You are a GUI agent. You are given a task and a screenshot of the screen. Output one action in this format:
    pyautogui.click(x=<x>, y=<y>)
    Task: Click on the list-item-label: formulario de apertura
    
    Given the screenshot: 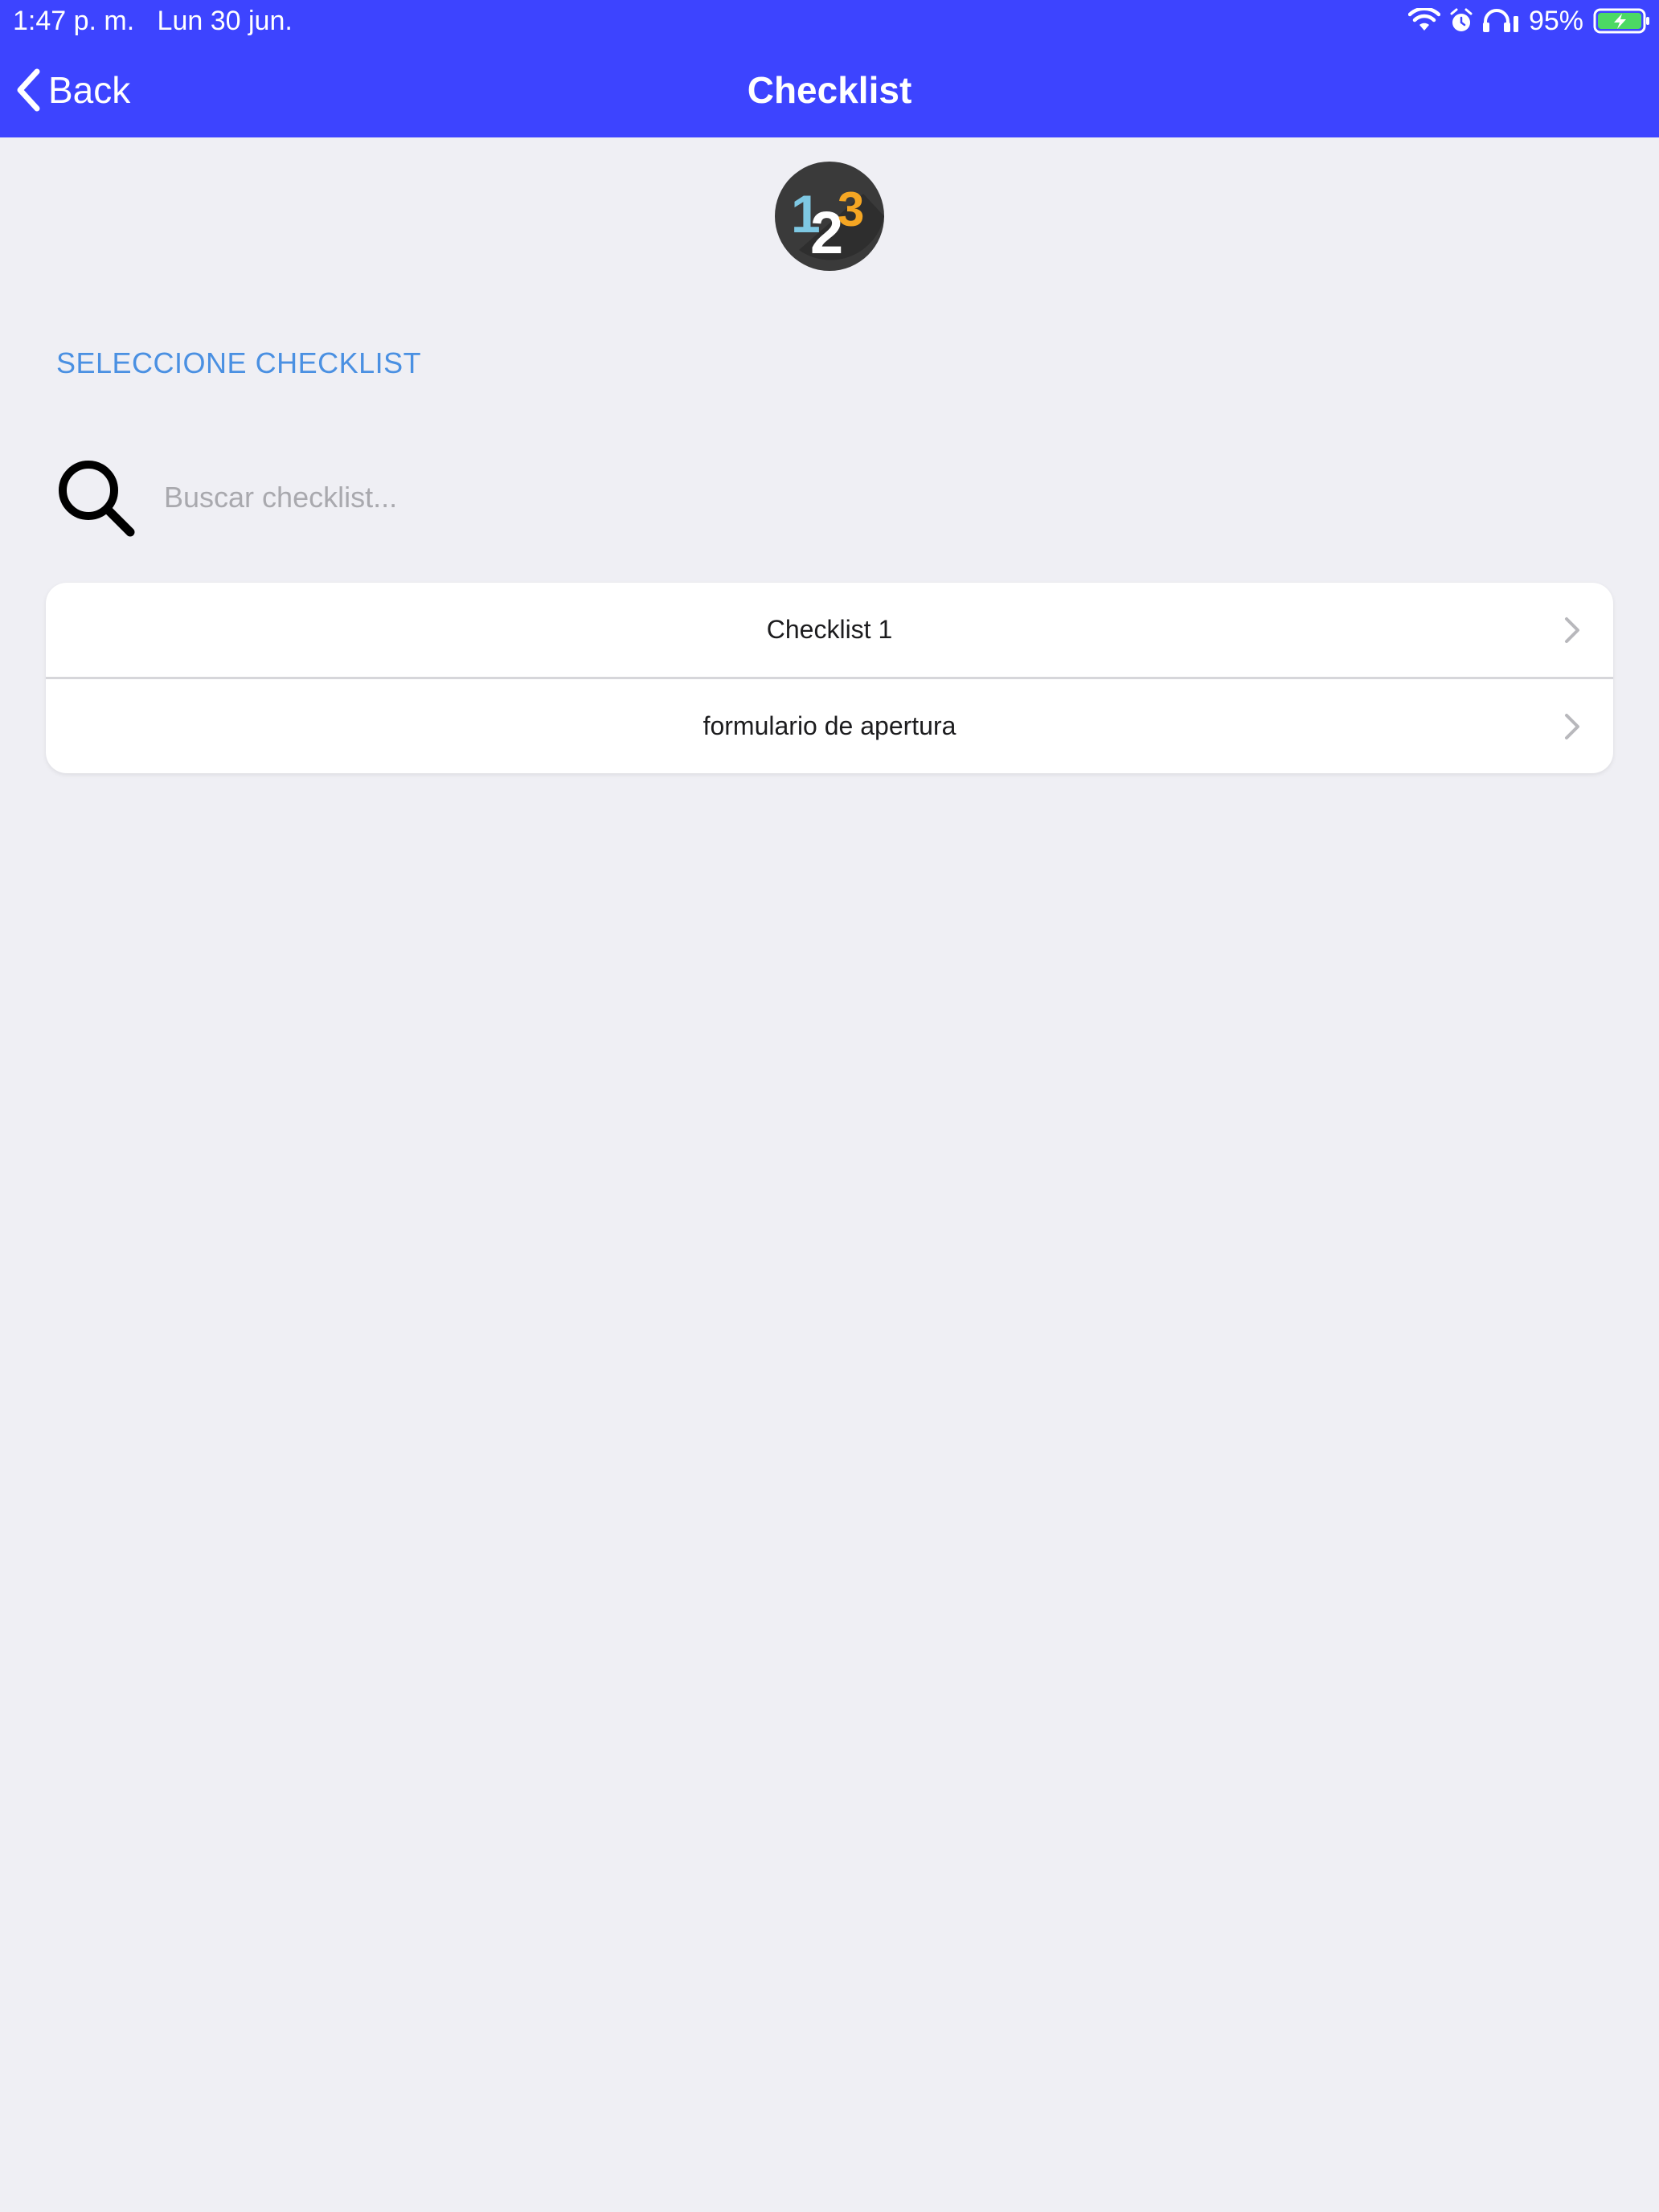 What is the action you would take?
    pyautogui.click(x=829, y=725)
    